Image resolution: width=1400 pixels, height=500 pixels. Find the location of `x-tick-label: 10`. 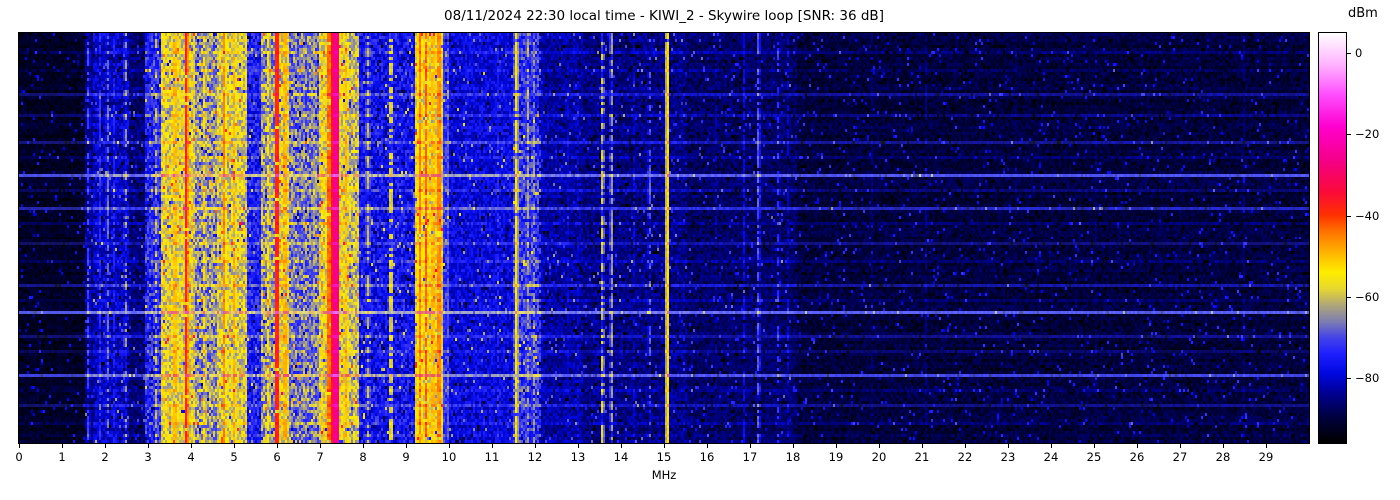

x-tick-label: 10 is located at coordinates (449, 457).